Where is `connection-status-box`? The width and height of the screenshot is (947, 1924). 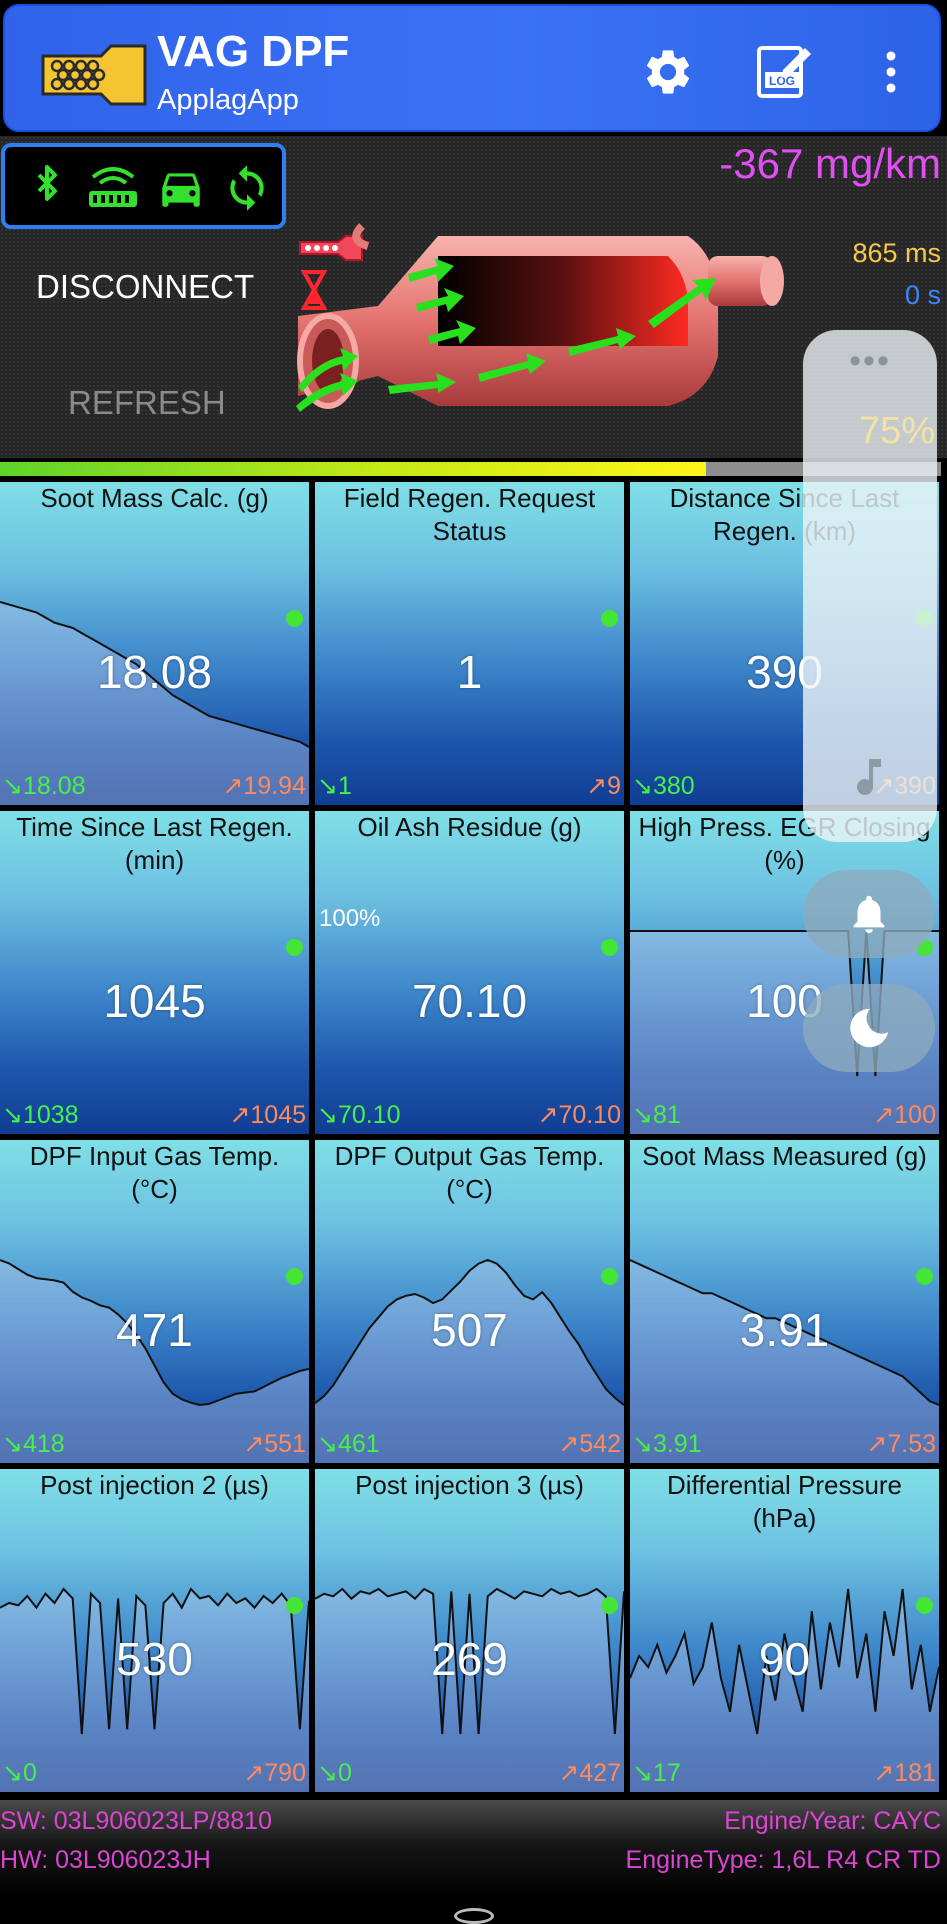
connection-status-box is located at coordinates (143, 186).